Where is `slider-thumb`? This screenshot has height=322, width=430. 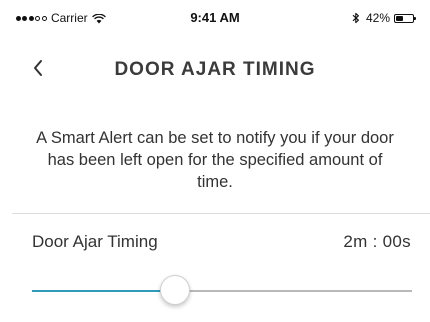 slider-thumb is located at coordinates (174, 290).